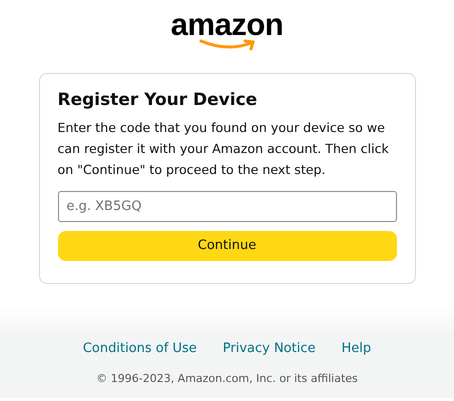  What do you see at coordinates (227, 378) in the screenshot?
I see `copyright-text: © 1996-2023, Amazon.com, Inc. or its affiliates` at bounding box center [227, 378].